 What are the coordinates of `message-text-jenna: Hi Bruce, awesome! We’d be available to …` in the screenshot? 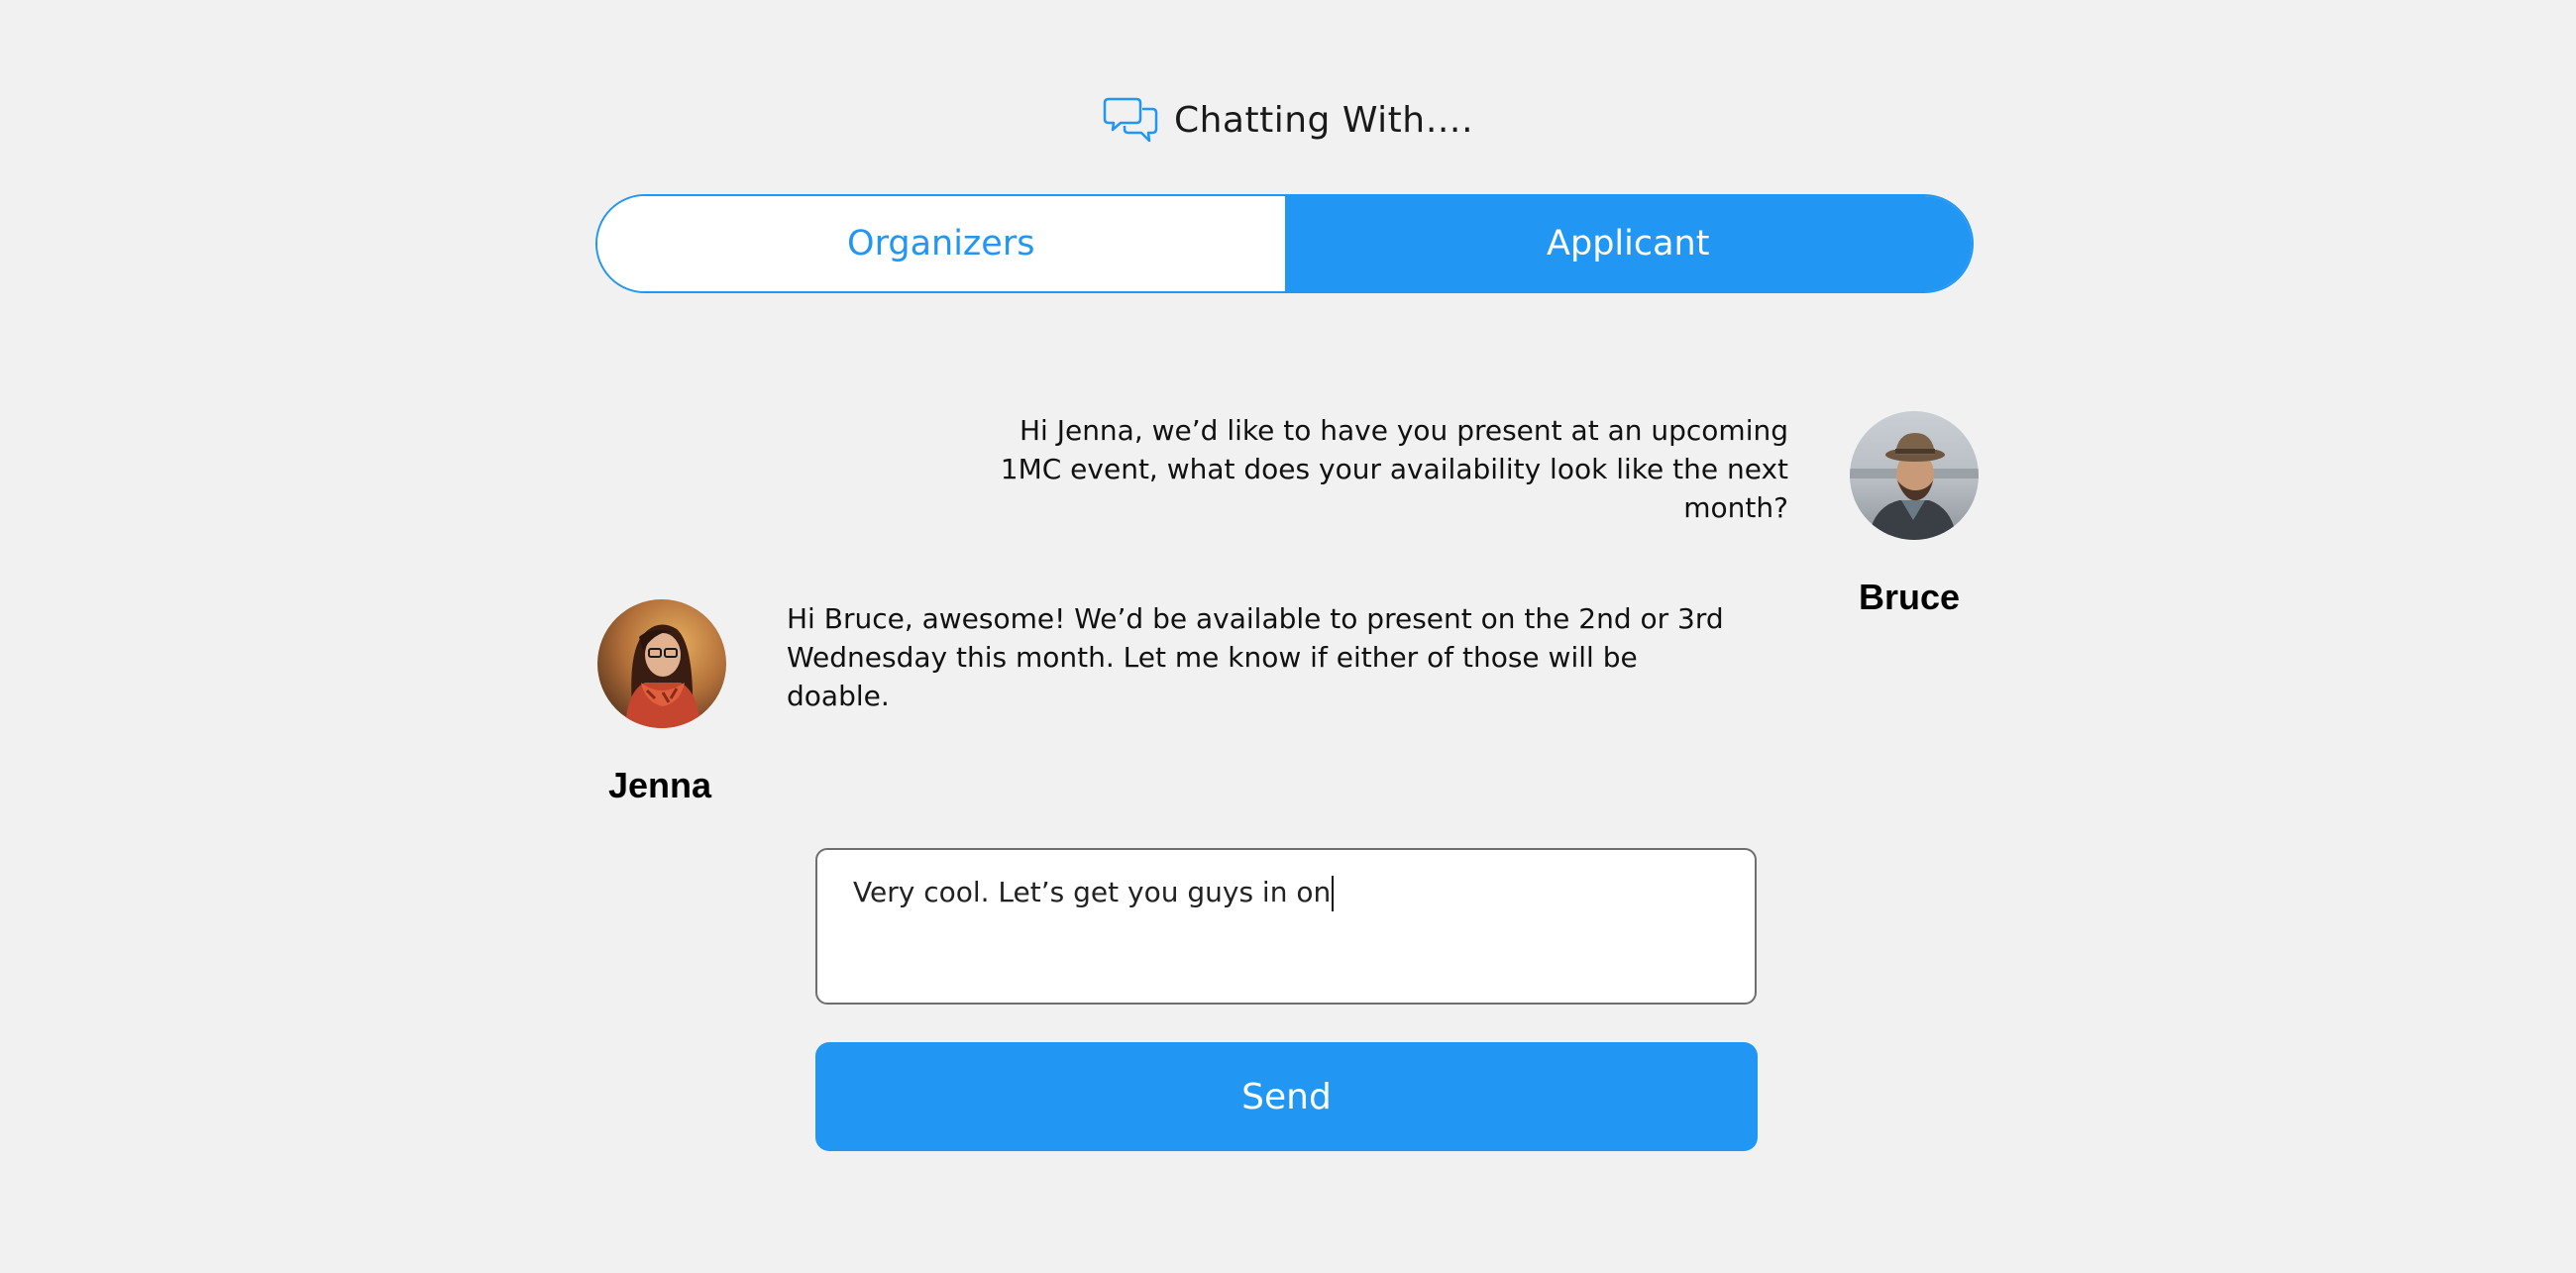 It's located at (1255, 657).